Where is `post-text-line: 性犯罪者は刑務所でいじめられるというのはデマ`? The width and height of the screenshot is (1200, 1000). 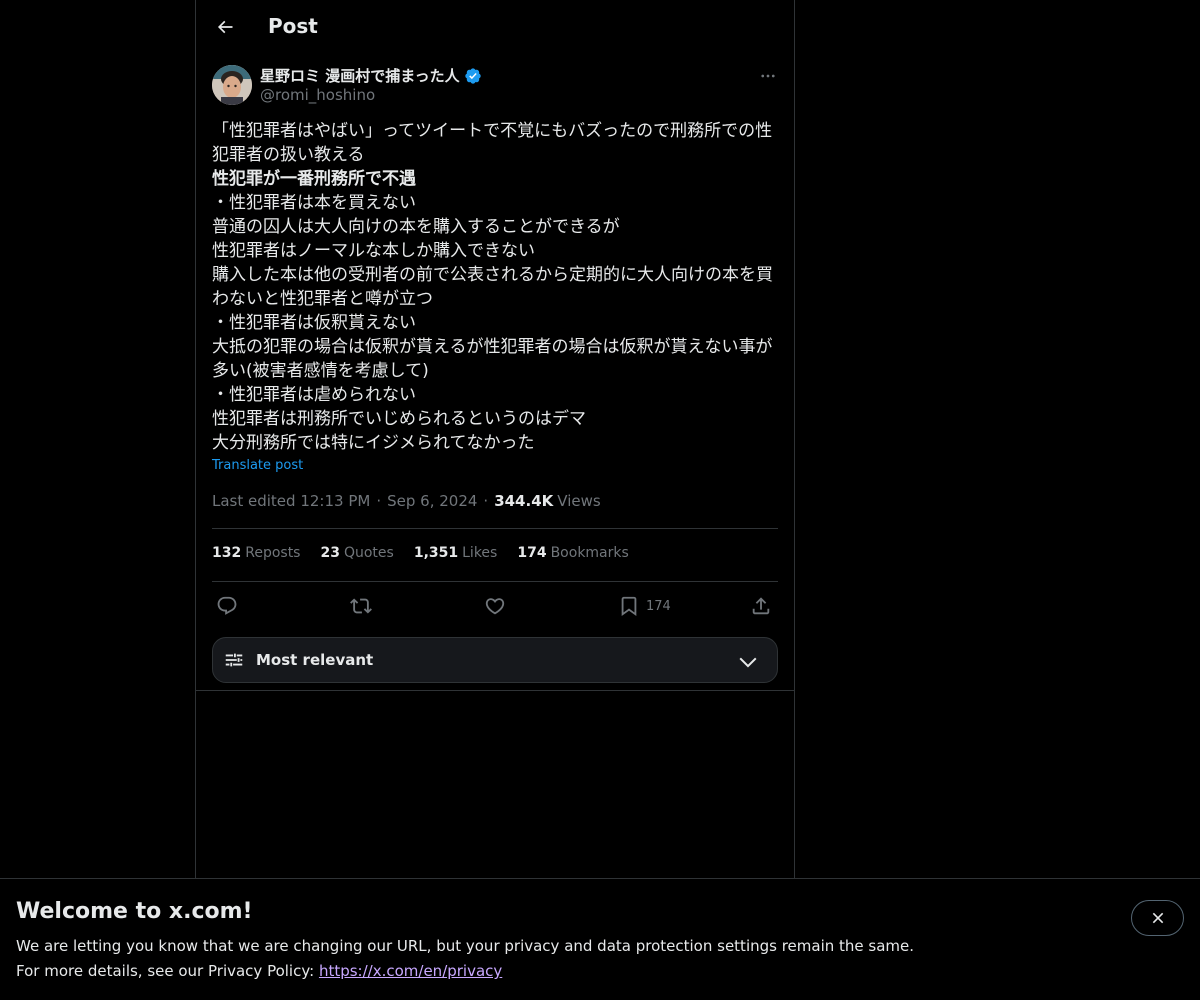 post-text-line: 性犯罪者は刑務所でいじめられるというのはデマ is located at coordinates (399, 419).